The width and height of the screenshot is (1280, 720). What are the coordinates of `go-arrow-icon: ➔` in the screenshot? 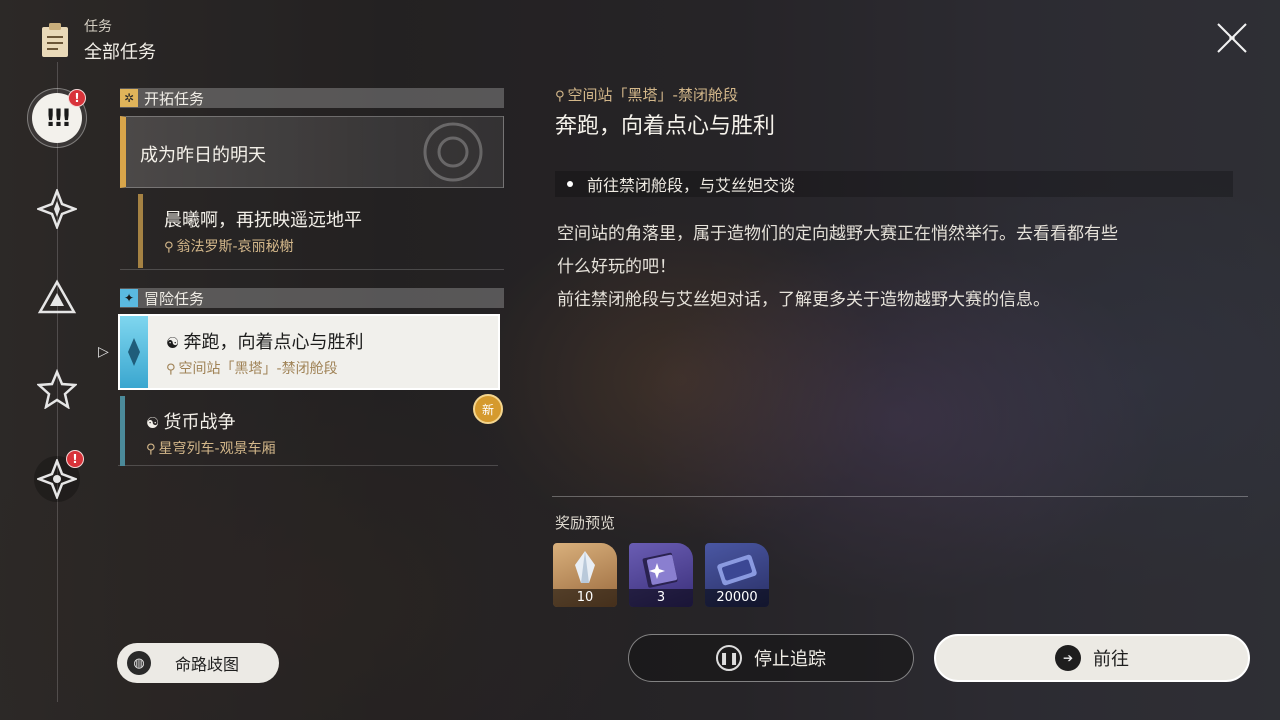 It's located at (1068, 658).